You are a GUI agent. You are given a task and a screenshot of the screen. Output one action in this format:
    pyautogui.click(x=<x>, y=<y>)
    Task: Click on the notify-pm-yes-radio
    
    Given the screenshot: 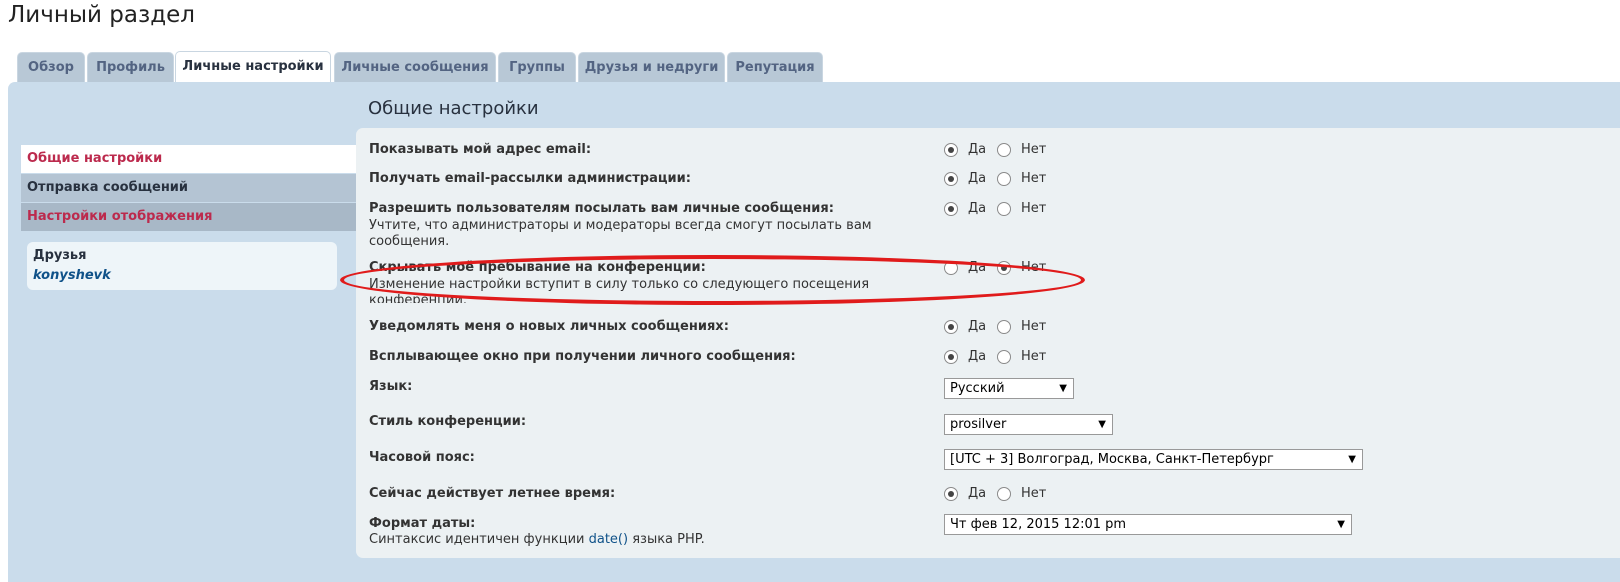 What is the action you would take?
    pyautogui.click(x=951, y=327)
    